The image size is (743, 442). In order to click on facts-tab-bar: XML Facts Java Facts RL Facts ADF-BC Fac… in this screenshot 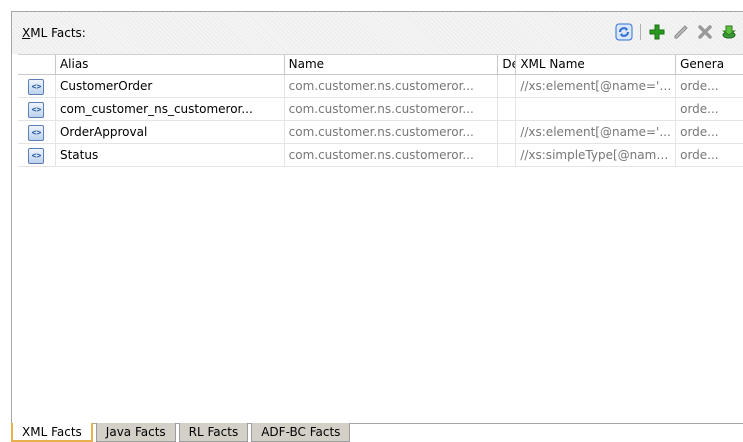, I will do `click(182, 432)`.